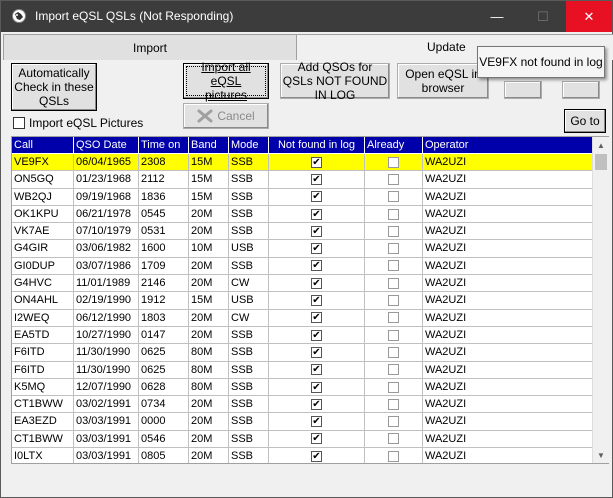 This screenshot has width=613, height=498. I want to click on cancel-button: Cancel, so click(226, 116).